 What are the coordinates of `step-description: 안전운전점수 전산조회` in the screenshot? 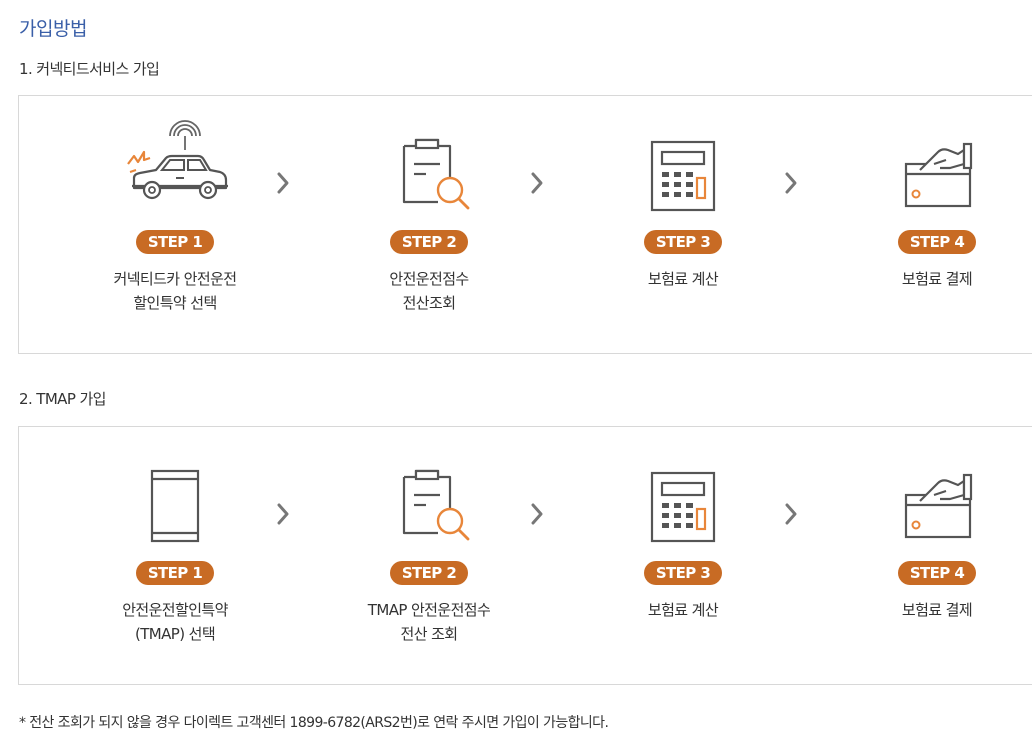 It's located at (429, 291).